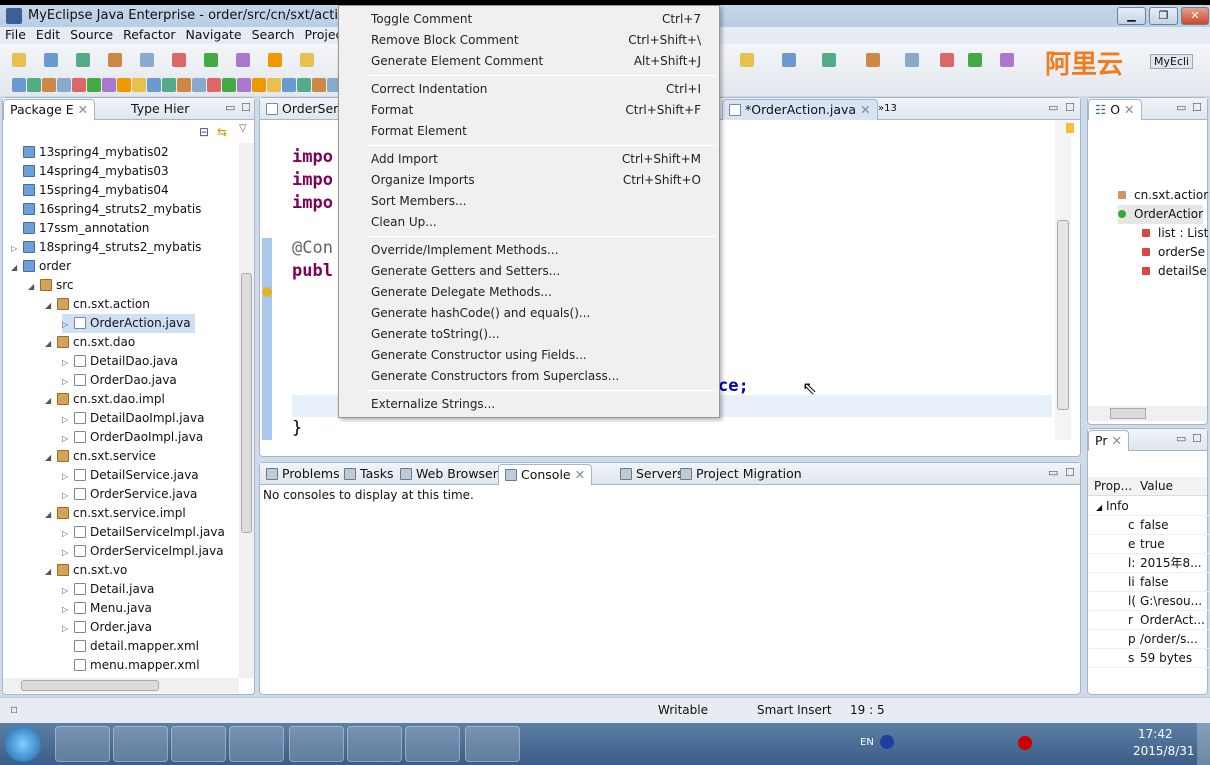 Image resolution: width=1210 pixels, height=765 pixels. I want to click on menu-item-toggle-comment: Toggle Comment Ctrl+7, so click(536, 19).